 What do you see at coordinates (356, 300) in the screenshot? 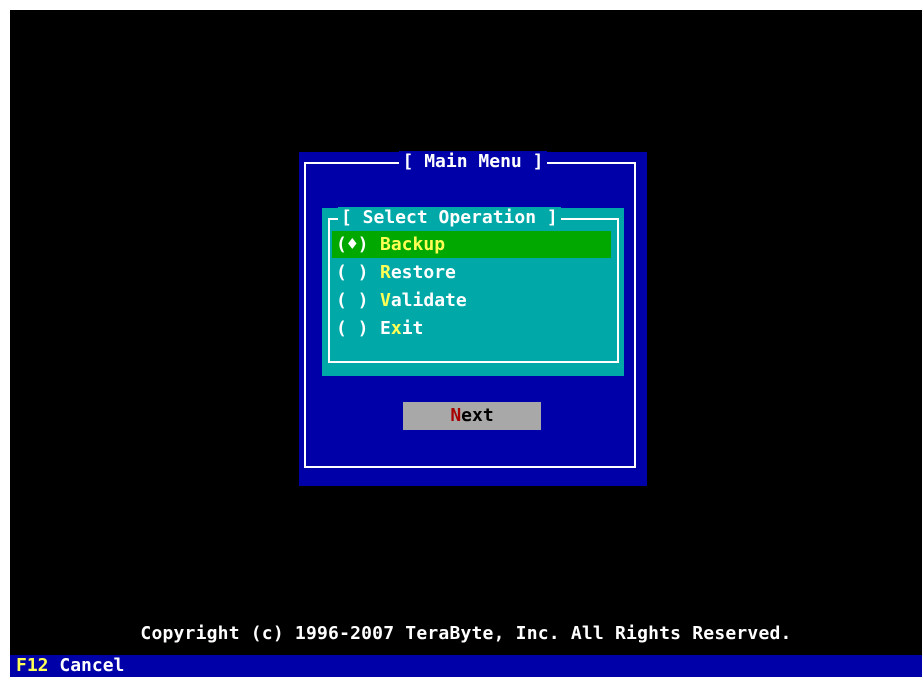
I see `radio-validate: ( )` at bounding box center [356, 300].